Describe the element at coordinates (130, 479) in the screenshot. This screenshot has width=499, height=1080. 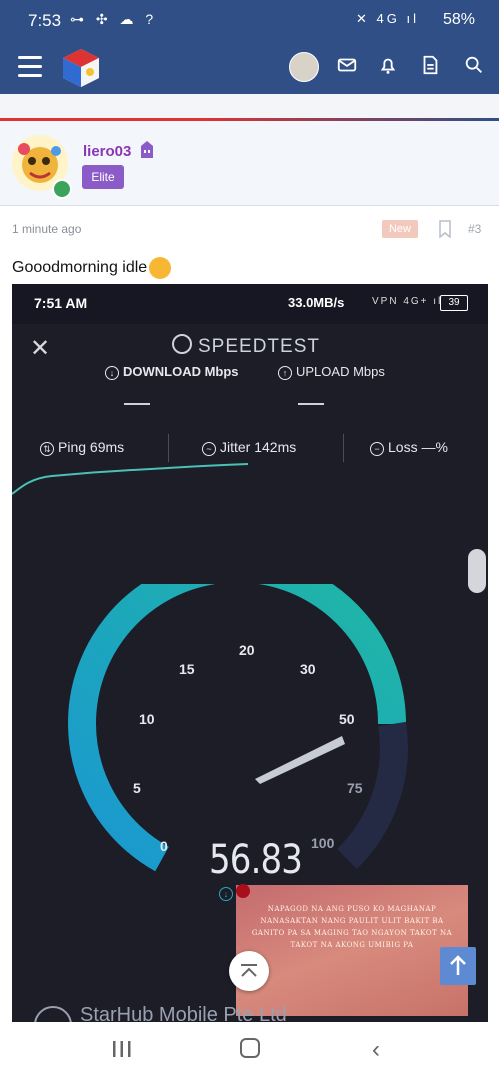
I see `speed-history-line` at that location.